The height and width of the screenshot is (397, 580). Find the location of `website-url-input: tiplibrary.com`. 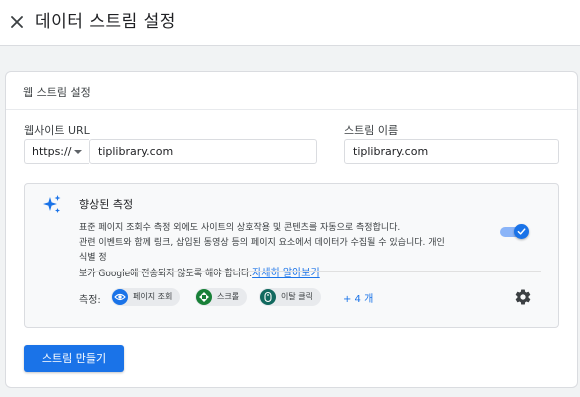

website-url-input: tiplibrary.com is located at coordinates (203, 151).